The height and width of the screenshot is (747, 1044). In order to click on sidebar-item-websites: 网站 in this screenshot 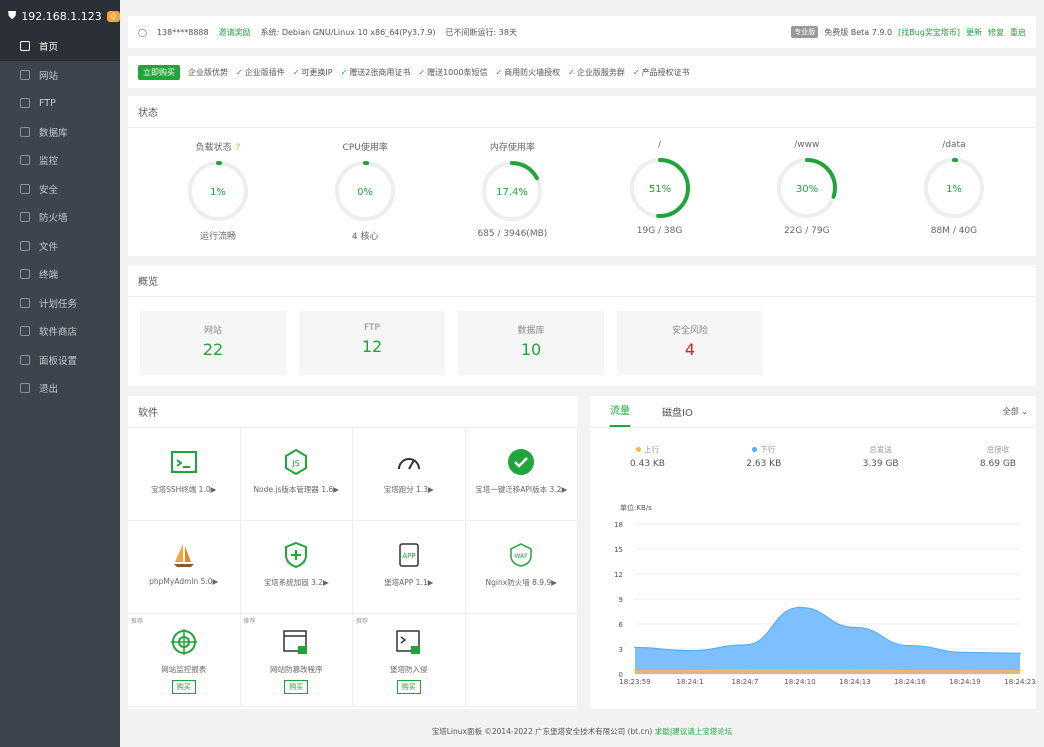, I will do `click(60, 75)`.